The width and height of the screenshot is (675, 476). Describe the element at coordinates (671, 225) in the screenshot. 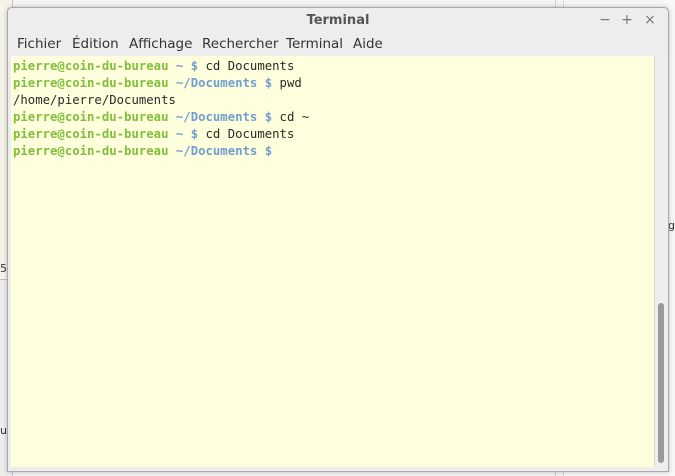

I see `background-text-fragment: g` at that location.